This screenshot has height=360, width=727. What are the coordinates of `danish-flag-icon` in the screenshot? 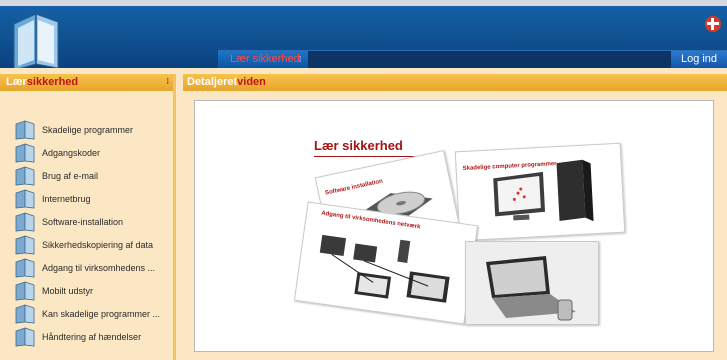 It's located at (713, 24).